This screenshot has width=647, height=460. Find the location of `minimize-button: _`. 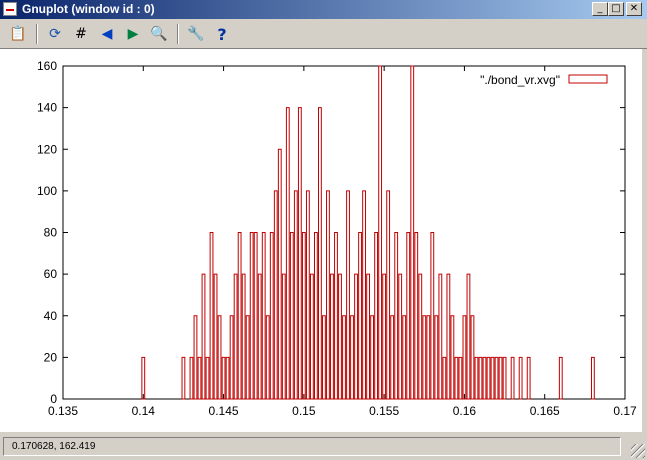

minimize-button: _ is located at coordinates (600, 9).